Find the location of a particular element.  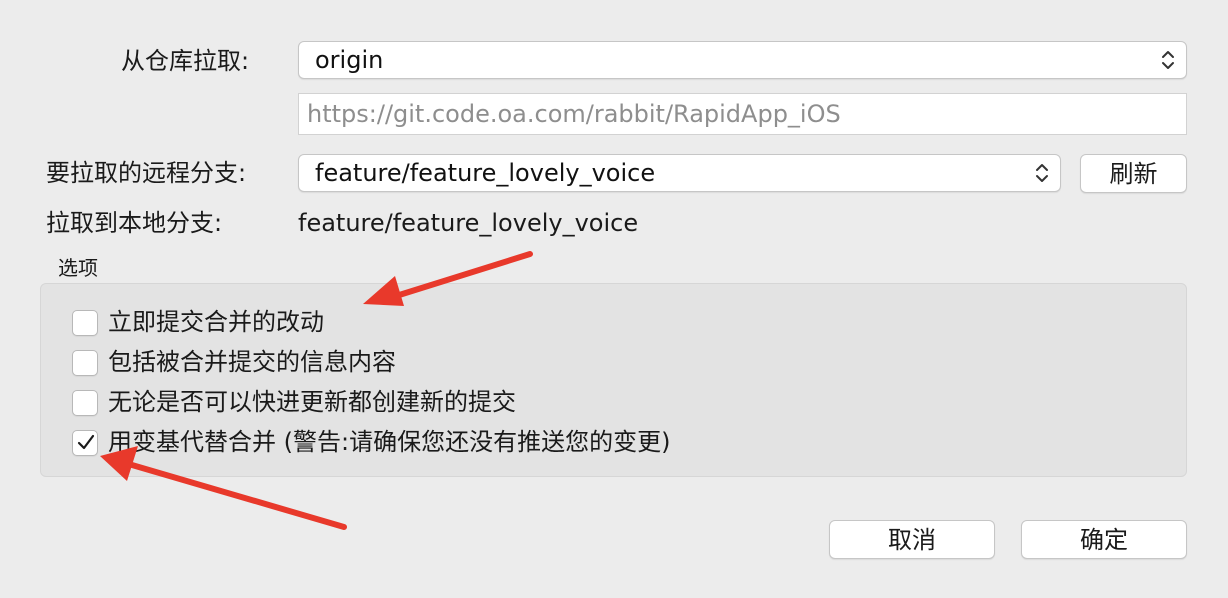

local-branch-label: 拉取到本地分支: is located at coordinates (134, 223).